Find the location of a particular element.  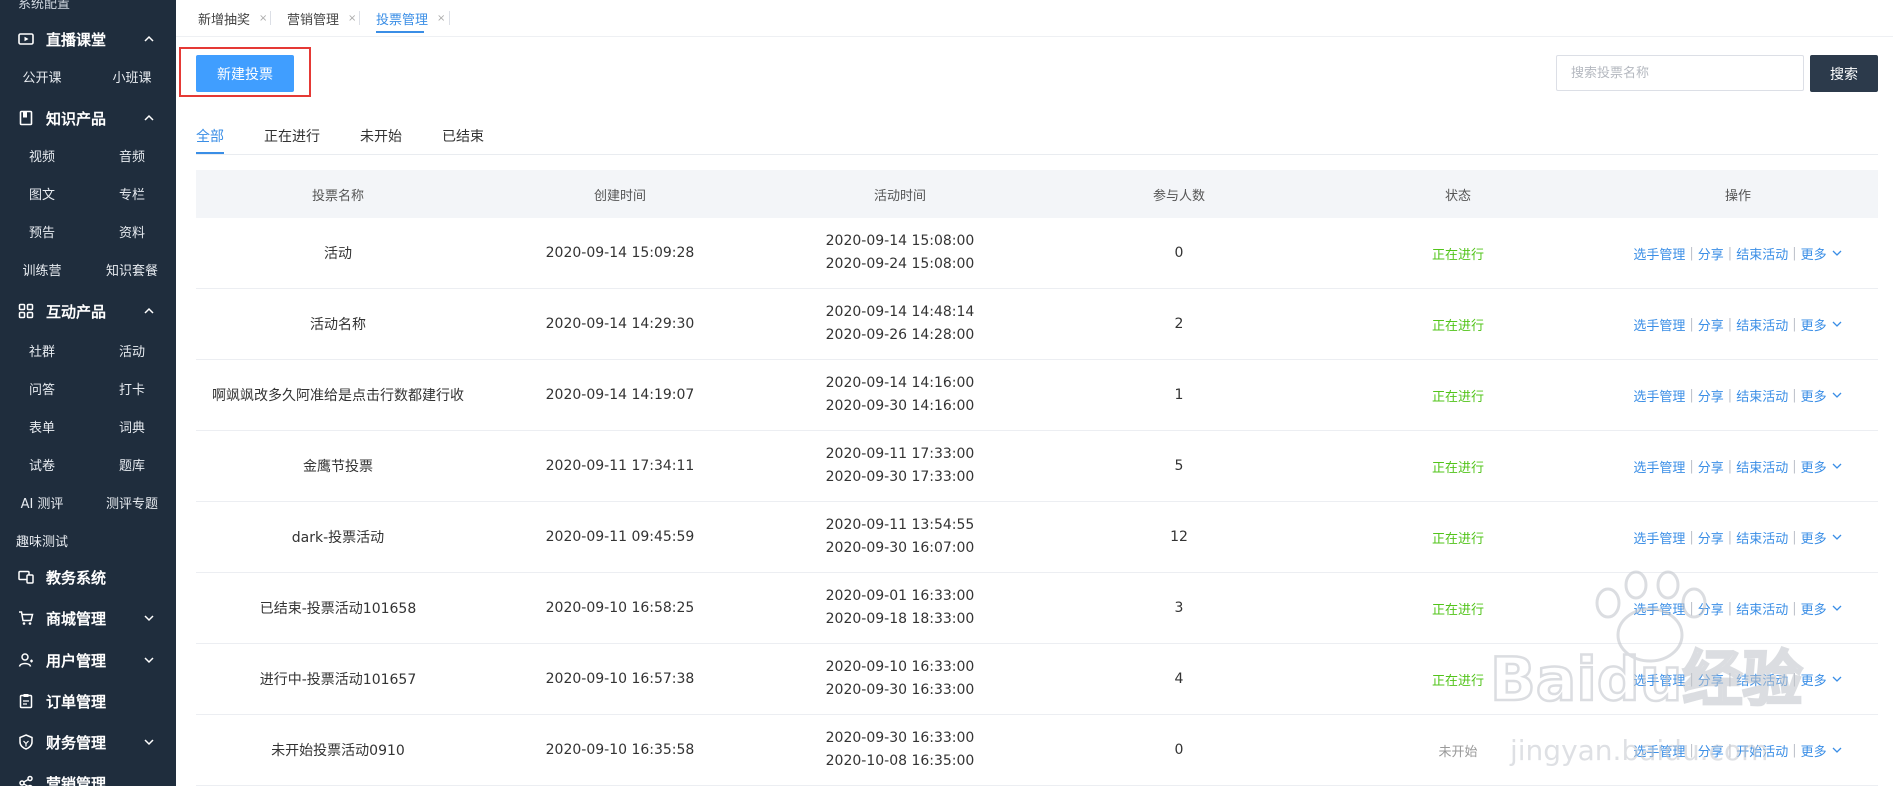

sidebar-section-orders: 订单管理 is located at coordinates (88, 701).